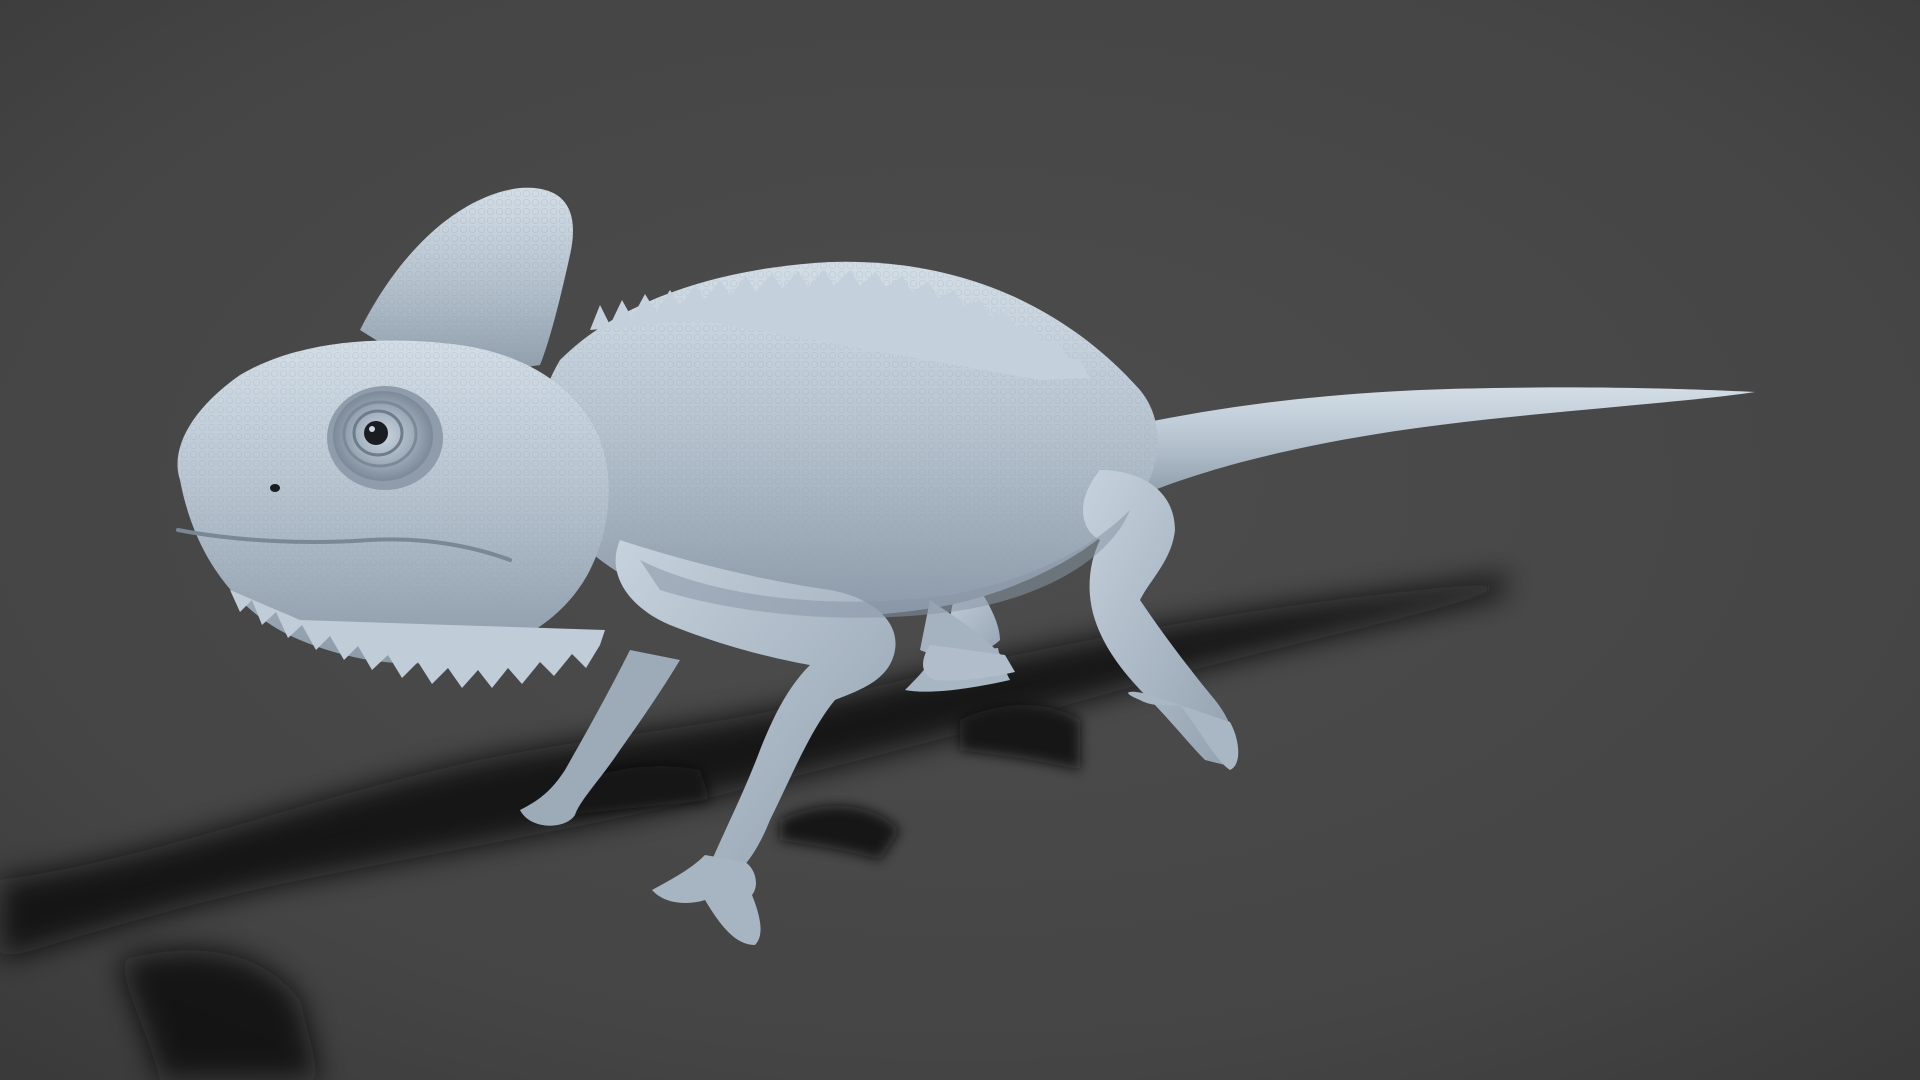 The width and height of the screenshot is (1920, 1080). I want to click on eye, so click(385, 438).